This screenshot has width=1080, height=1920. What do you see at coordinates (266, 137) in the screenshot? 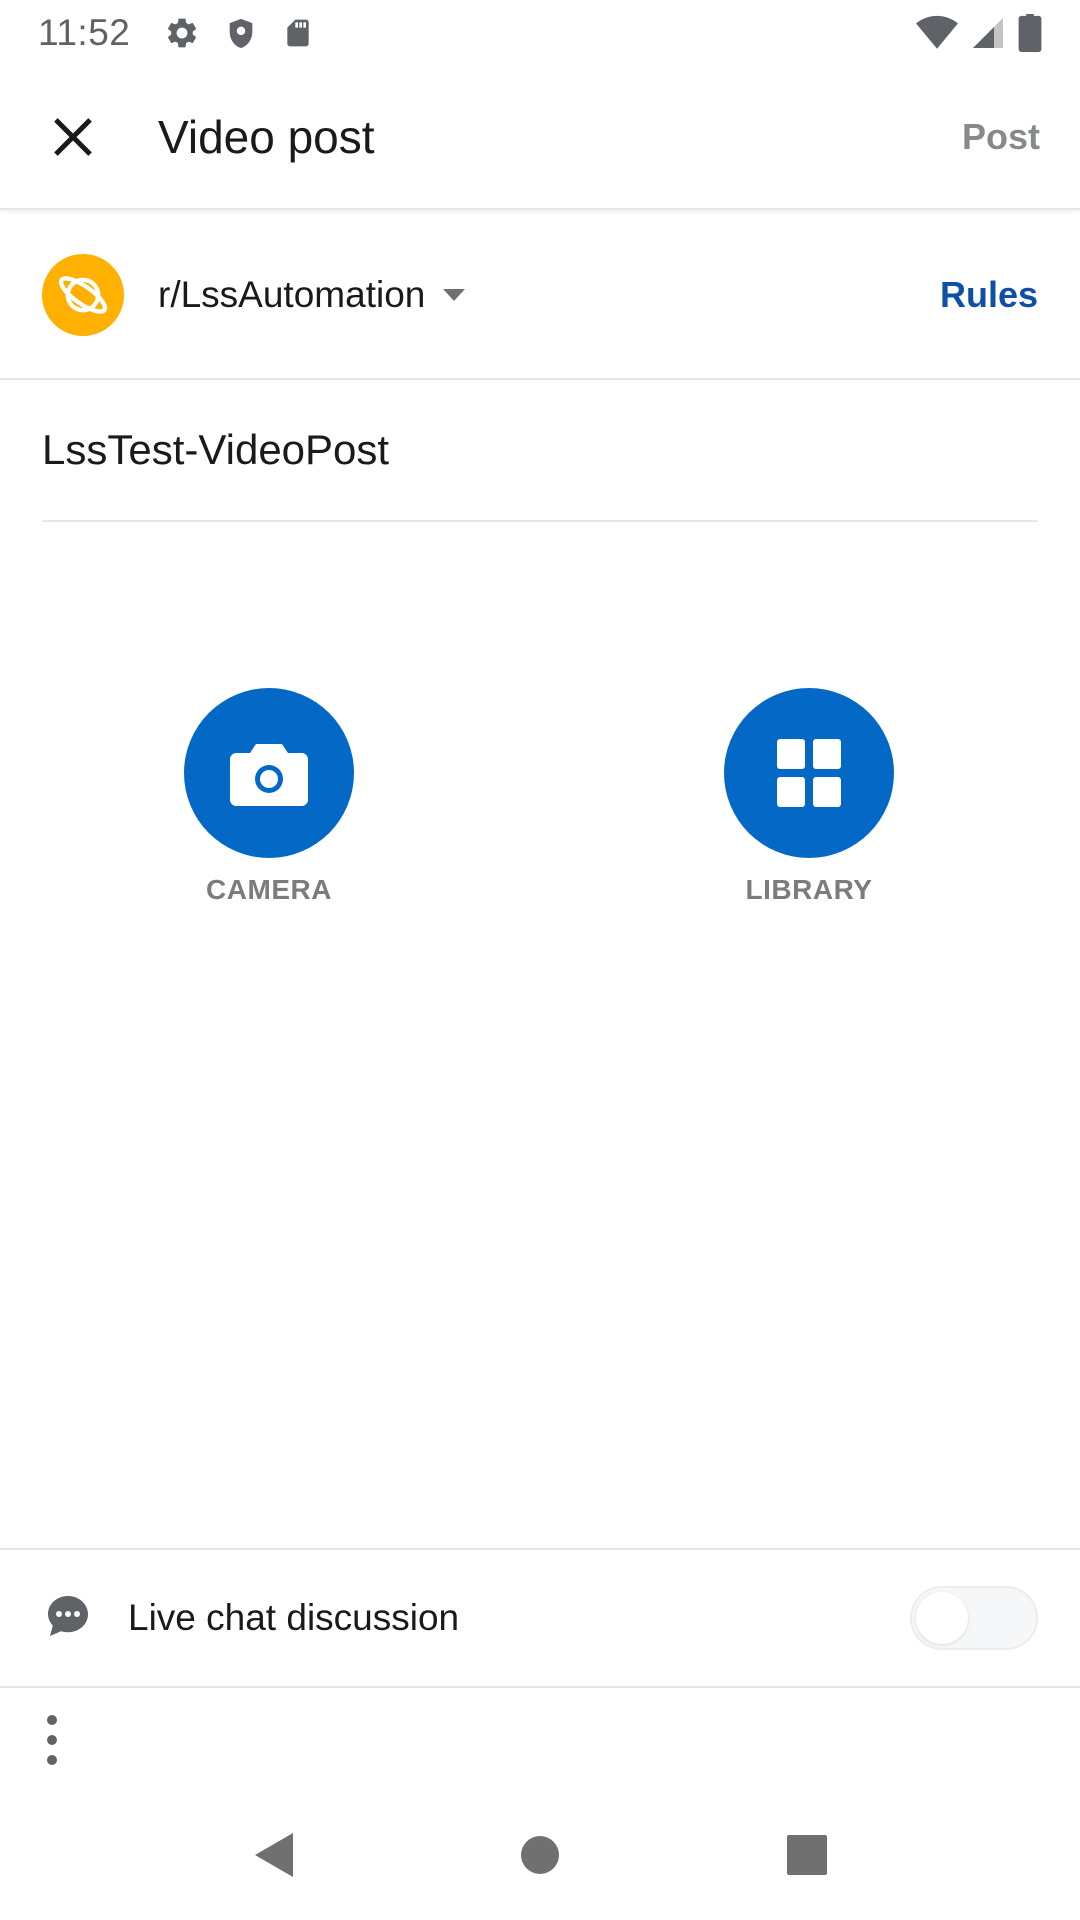
I see `page-title: Video post` at bounding box center [266, 137].